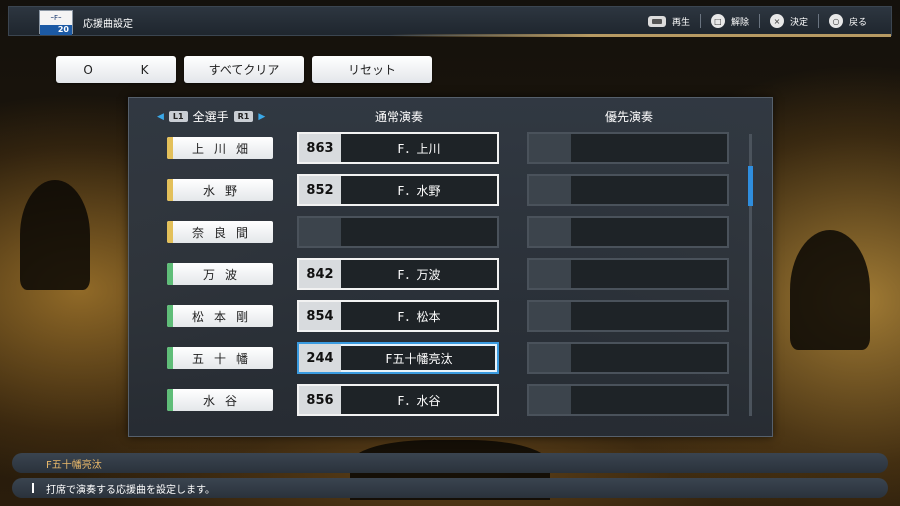 This screenshot has height=506, width=900. I want to click on player-filter-label: 全選手, so click(210, 117).